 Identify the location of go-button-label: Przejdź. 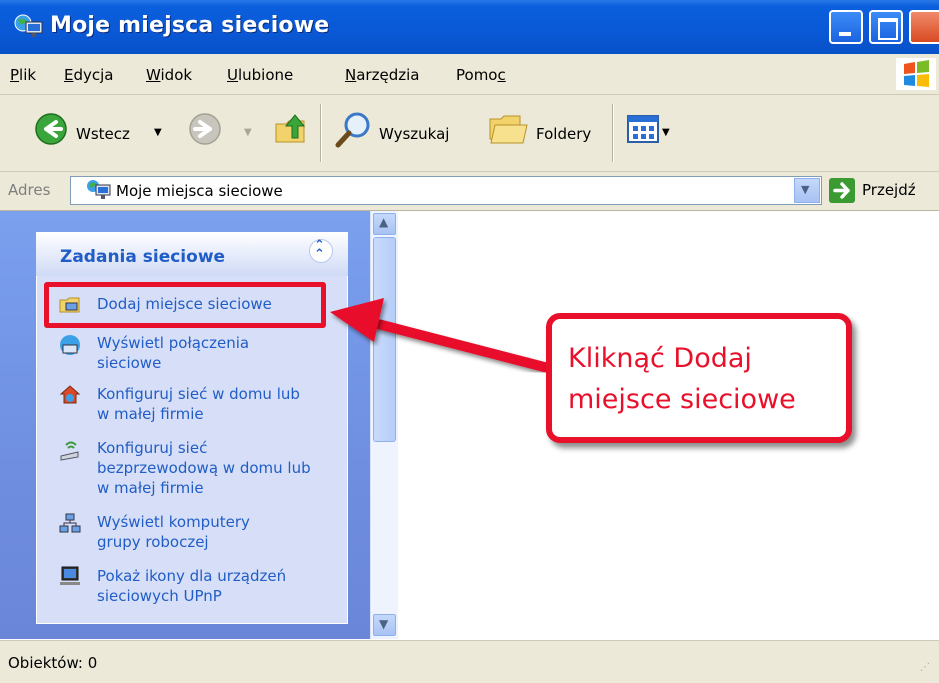
(889, 190).